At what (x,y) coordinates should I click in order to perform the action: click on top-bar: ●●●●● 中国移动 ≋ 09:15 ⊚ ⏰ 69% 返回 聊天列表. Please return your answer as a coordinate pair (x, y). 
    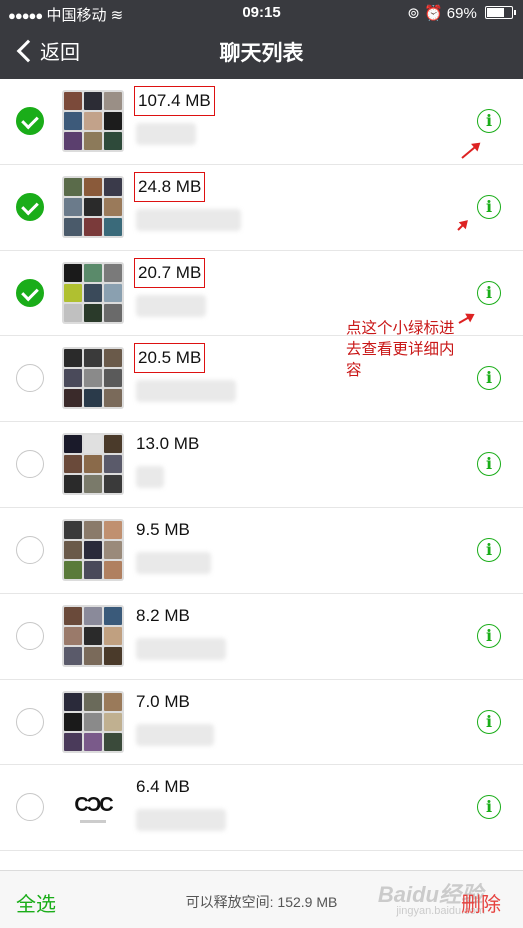
    Looking at the image, I should click on (261, 39).